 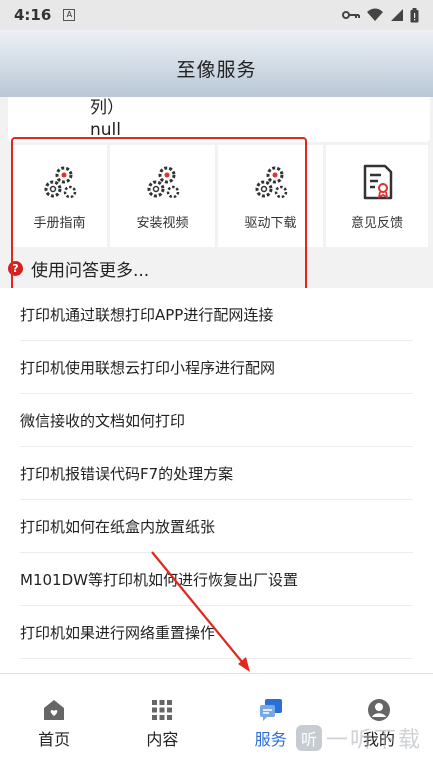 I want to click on shortcut-feedback: 意见反馈, so click(x=377, y=196).